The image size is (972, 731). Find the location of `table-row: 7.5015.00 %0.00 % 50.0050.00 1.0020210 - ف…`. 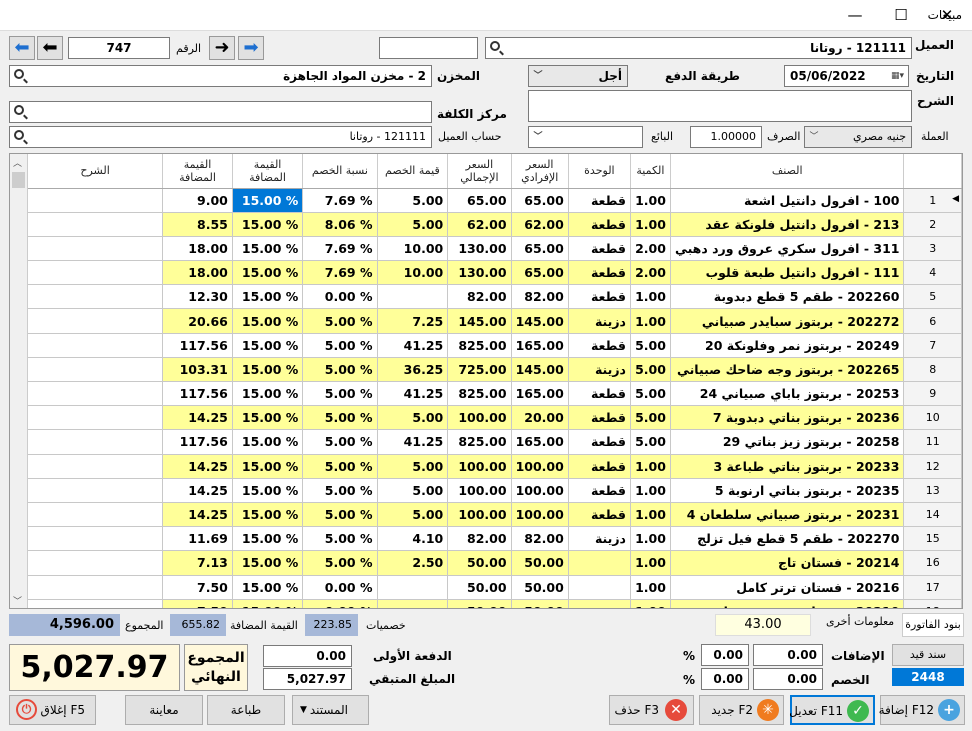

table-row: 7.5015.00 %0.00 % 50.0050.00 1.0020210 - ف… is located at coordinates (495, 603).